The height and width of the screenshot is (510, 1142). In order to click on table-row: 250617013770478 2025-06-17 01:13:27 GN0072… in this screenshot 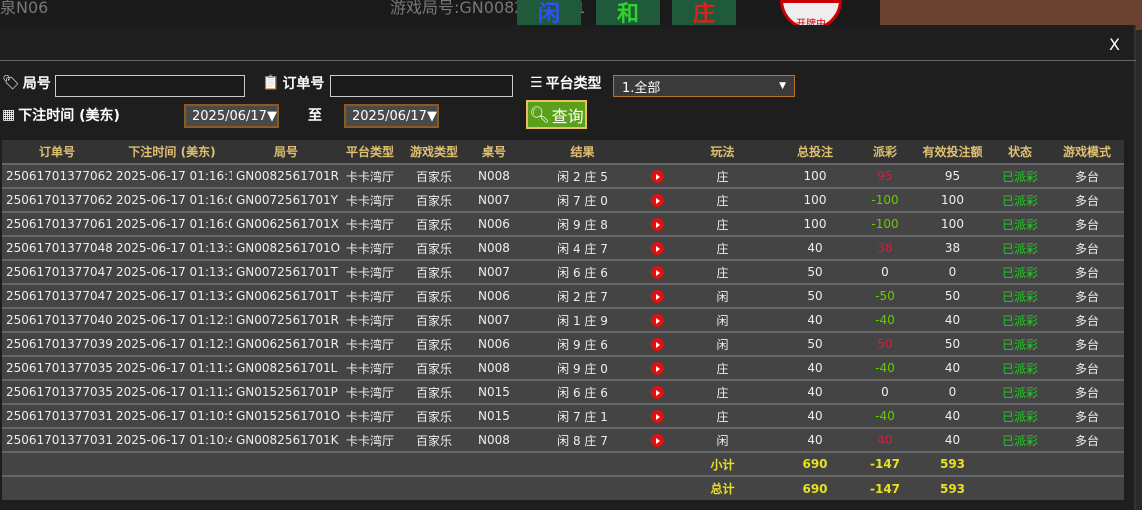, I will do `click(563, 271)`.